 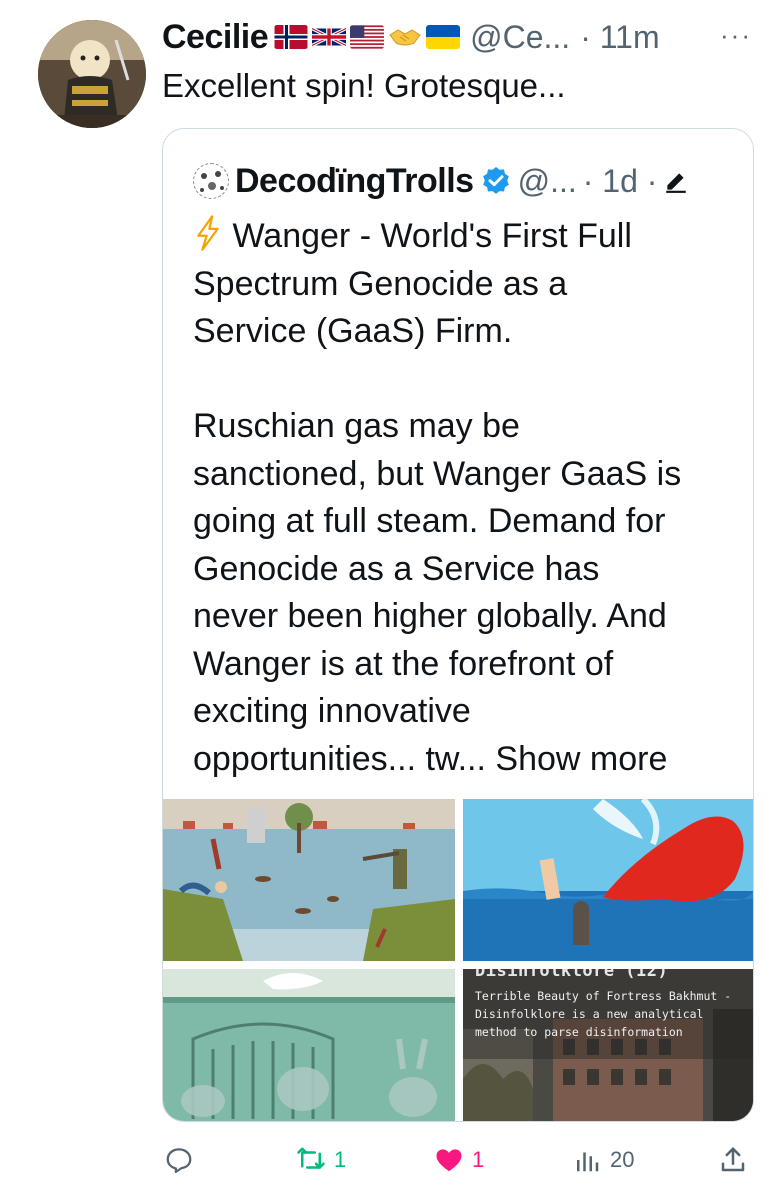 I want to click on quote-avatar, so click(x=211, y=181).